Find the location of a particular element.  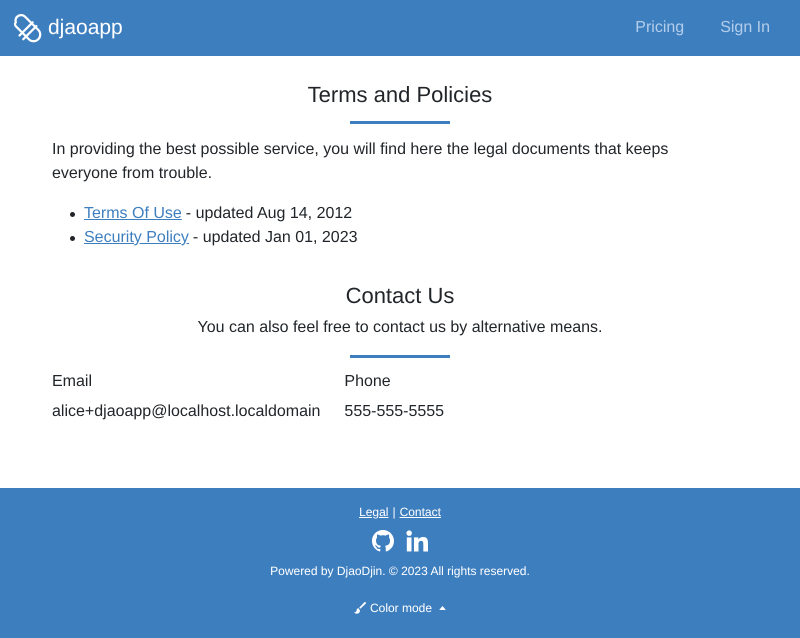

update-note: - updated Jan 01, 2023 is located at coordinates (275, 238).